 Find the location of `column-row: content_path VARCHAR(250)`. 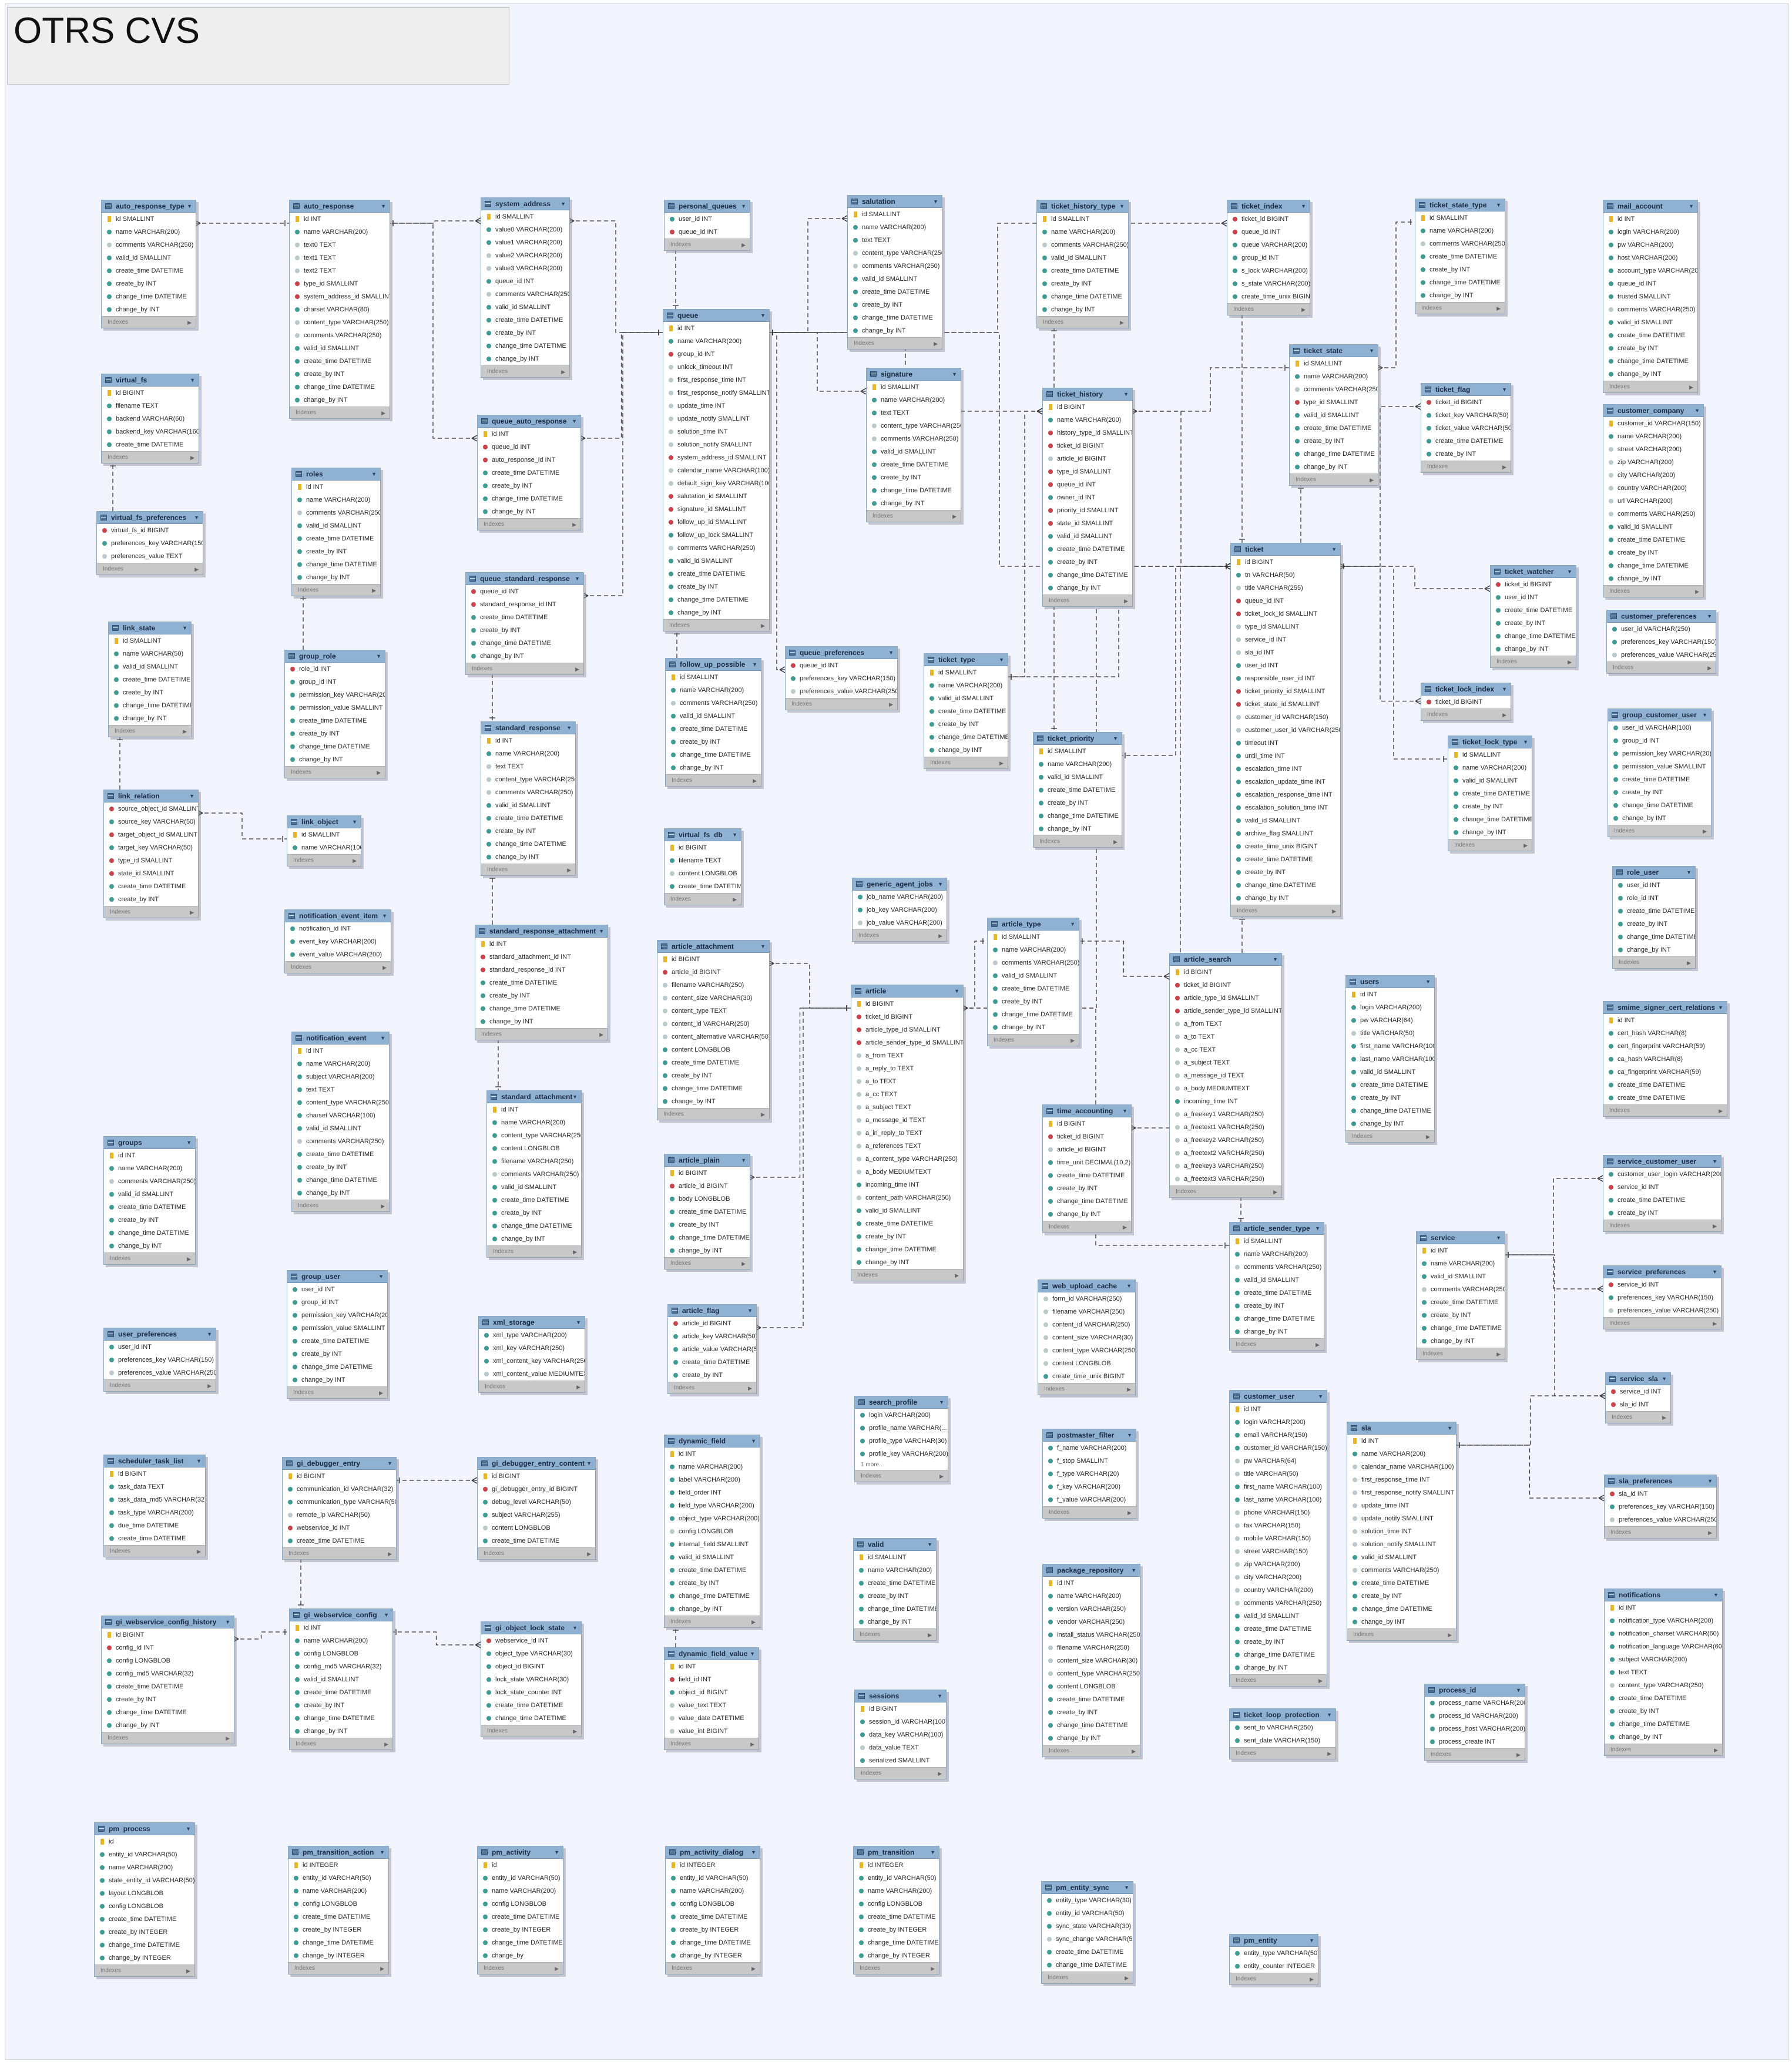

column-row: content_path VARCHAR(250) is located at coordinates (907, 1197).